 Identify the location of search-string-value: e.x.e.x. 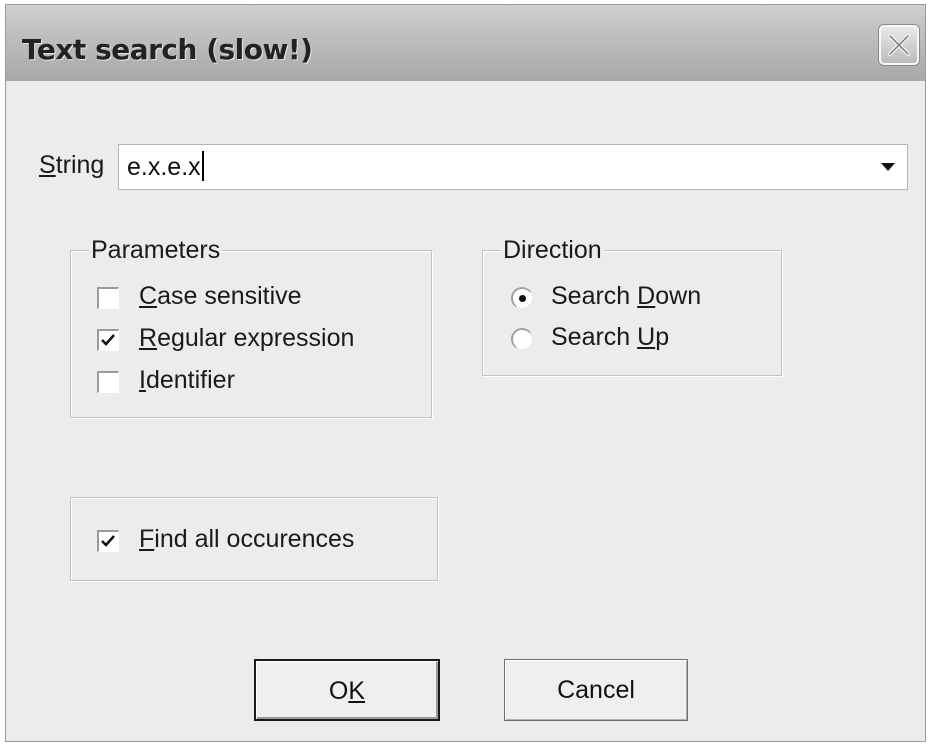
(164, 167).